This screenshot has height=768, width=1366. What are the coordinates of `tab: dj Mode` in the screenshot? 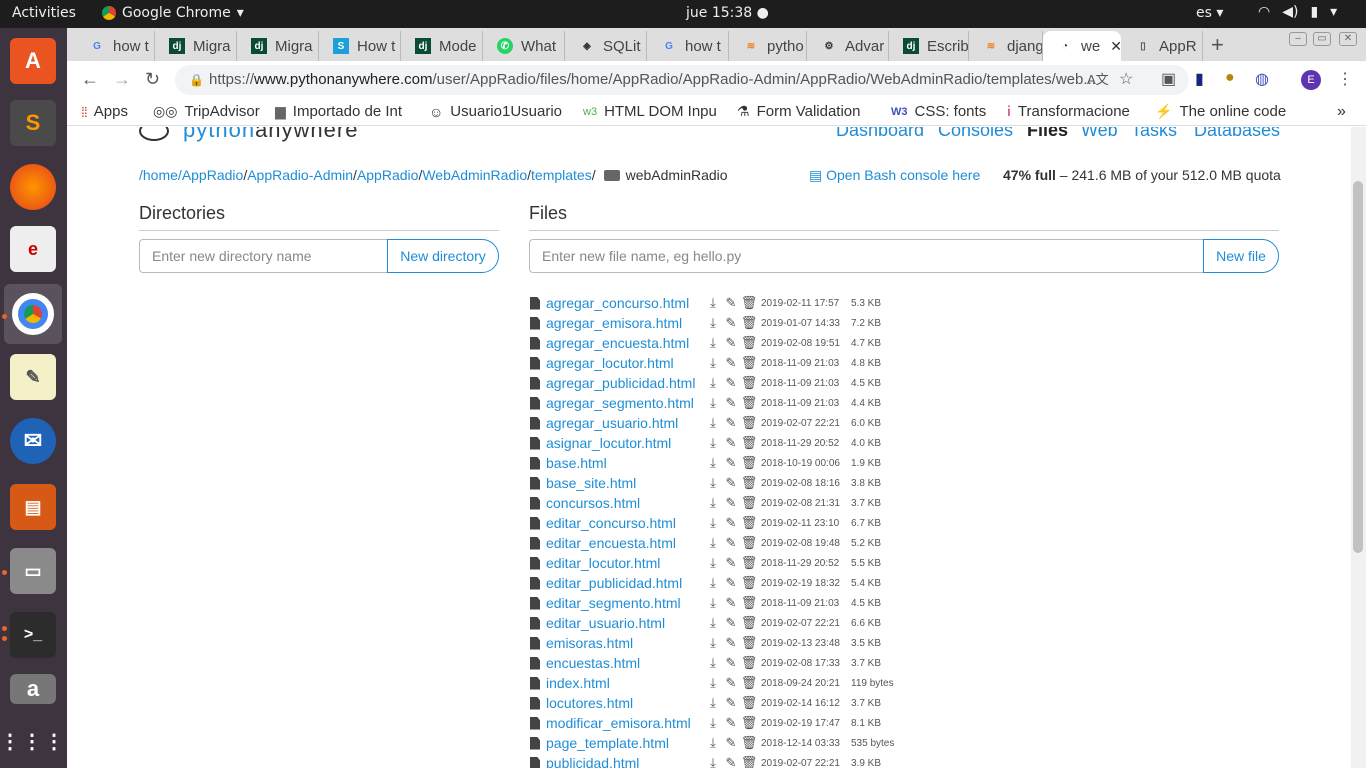 It's located at (442, 46).